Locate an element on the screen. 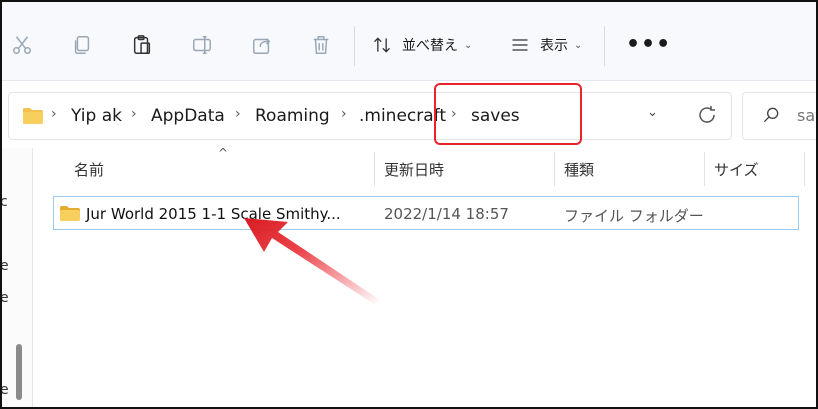  annotation-highlight-box is located at coordinates (508, 114).